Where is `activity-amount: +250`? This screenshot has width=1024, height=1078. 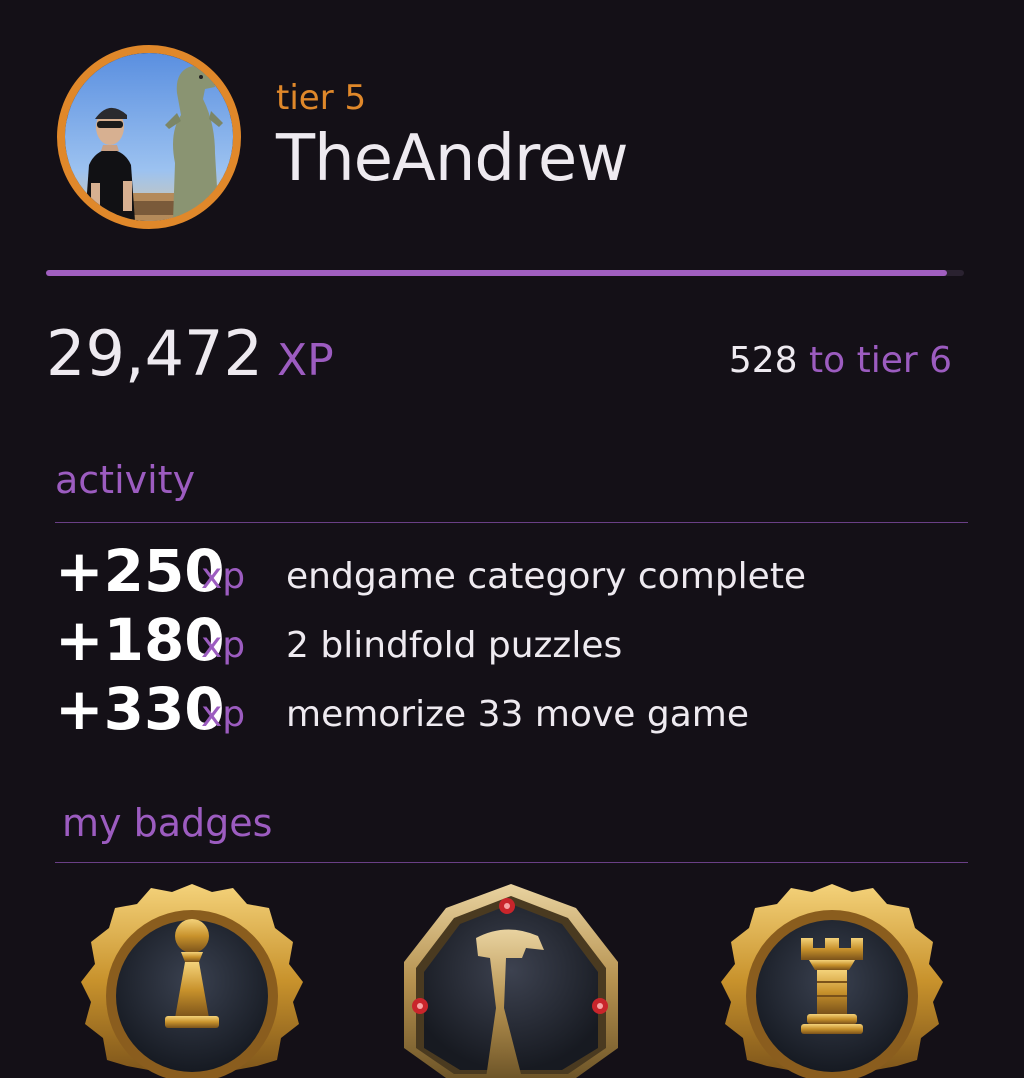
activity-amount: +250 is located at coordinates (140, 571).